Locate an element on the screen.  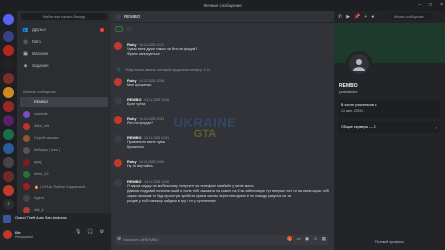
settings-icon: ⚙ is located at coordinates (102, 232).